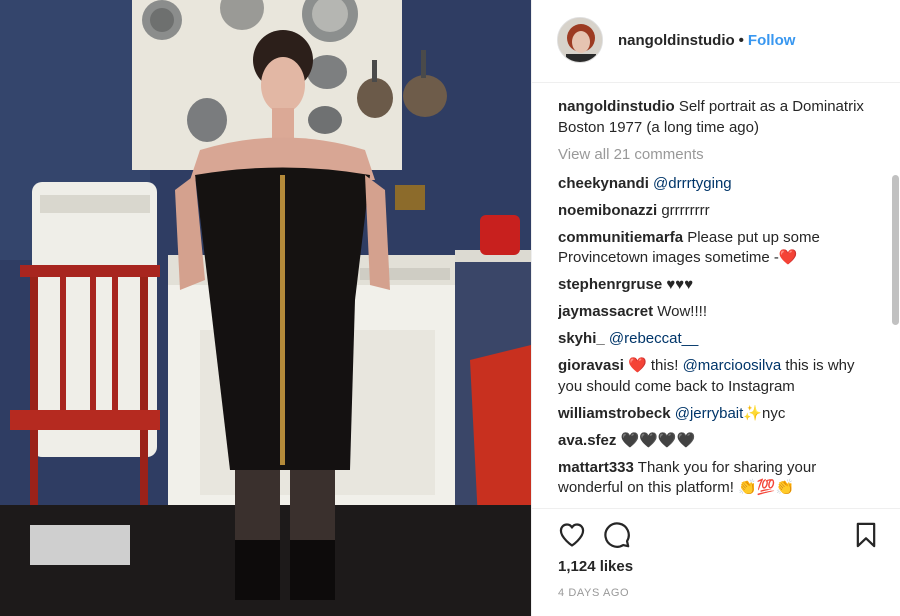 This screenshot has width=900, height=616. Describe the element at coordinates (595, 566) in the screenshot. I see `likes-count: 1,124 likes` at that location.